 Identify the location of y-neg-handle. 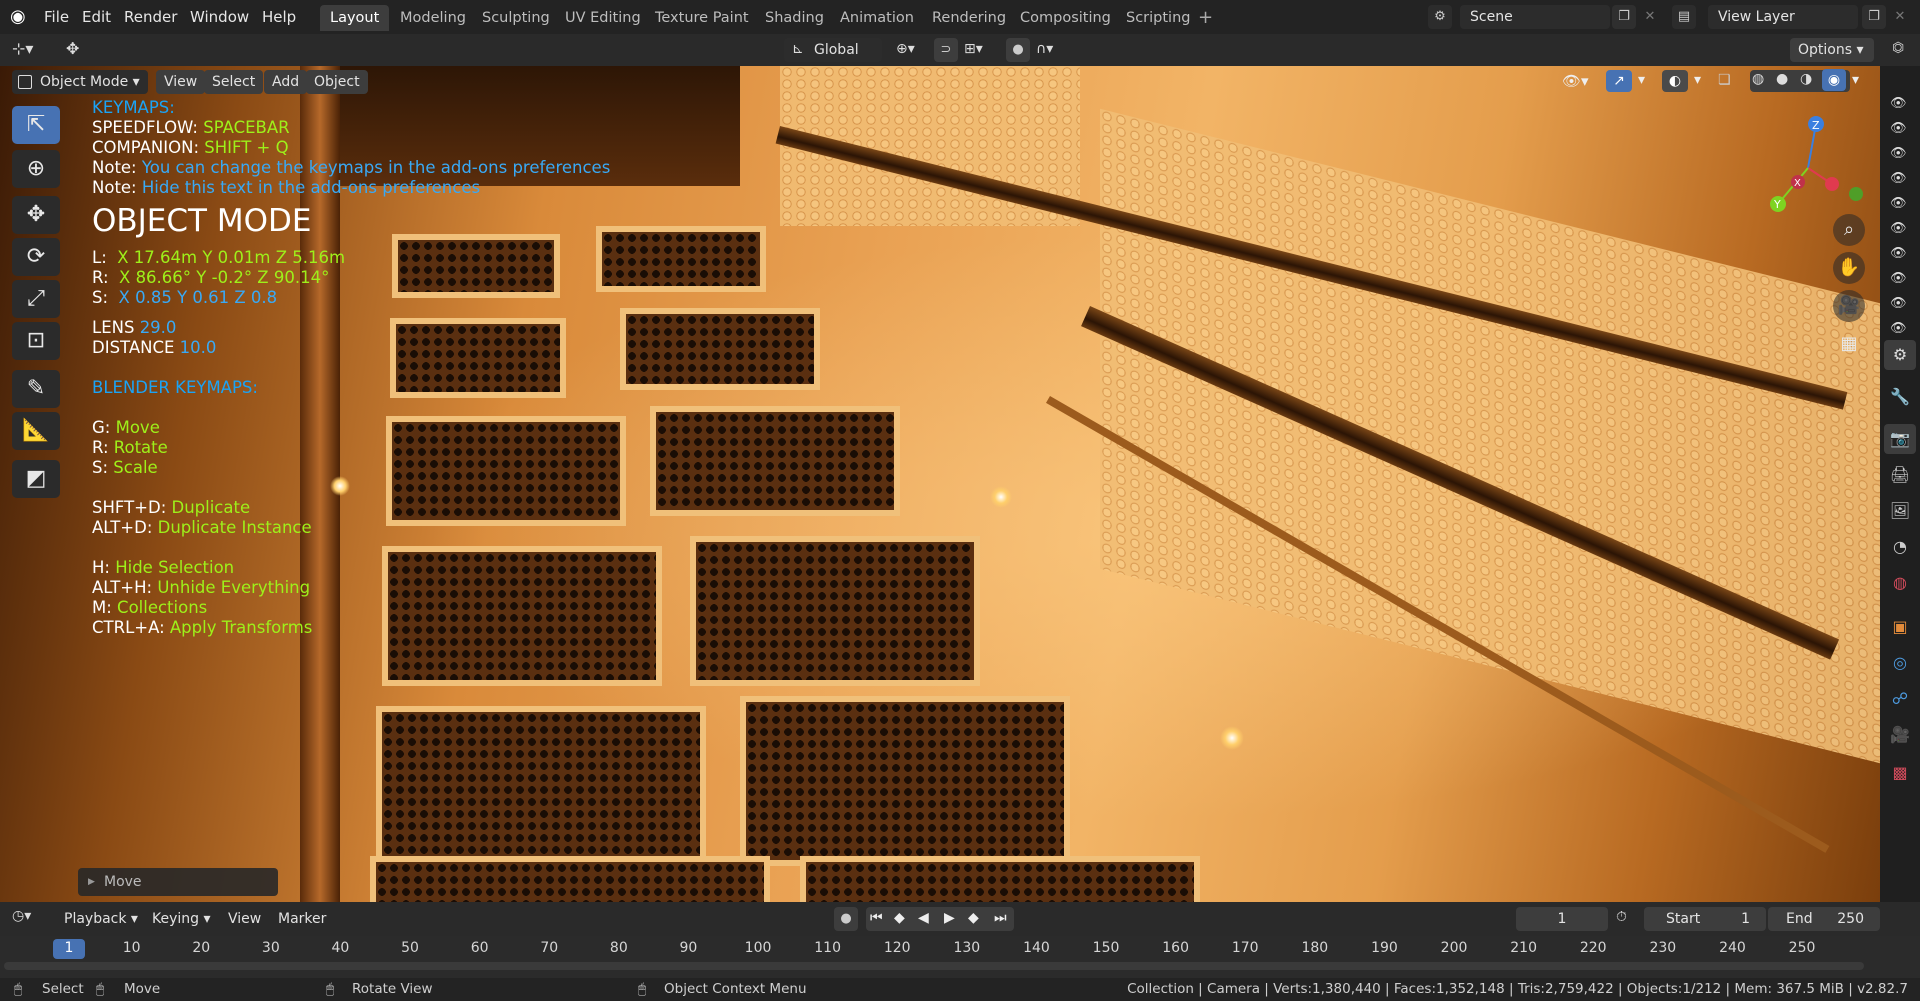
(1856, 194).